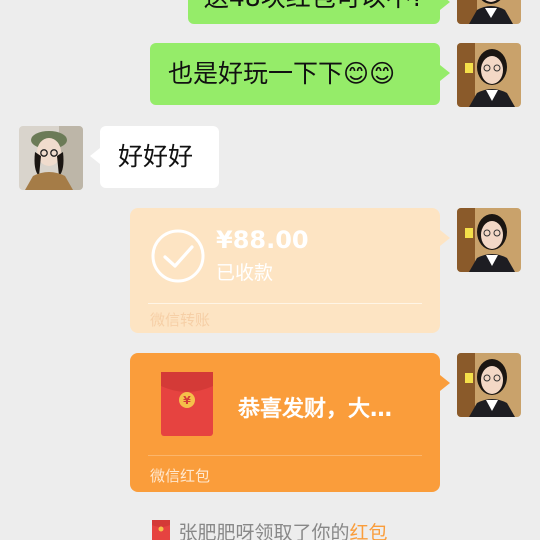 This screenshot has height=540, width=540. I want to click on message-bubble-other: 好好好, so click(154, 157).